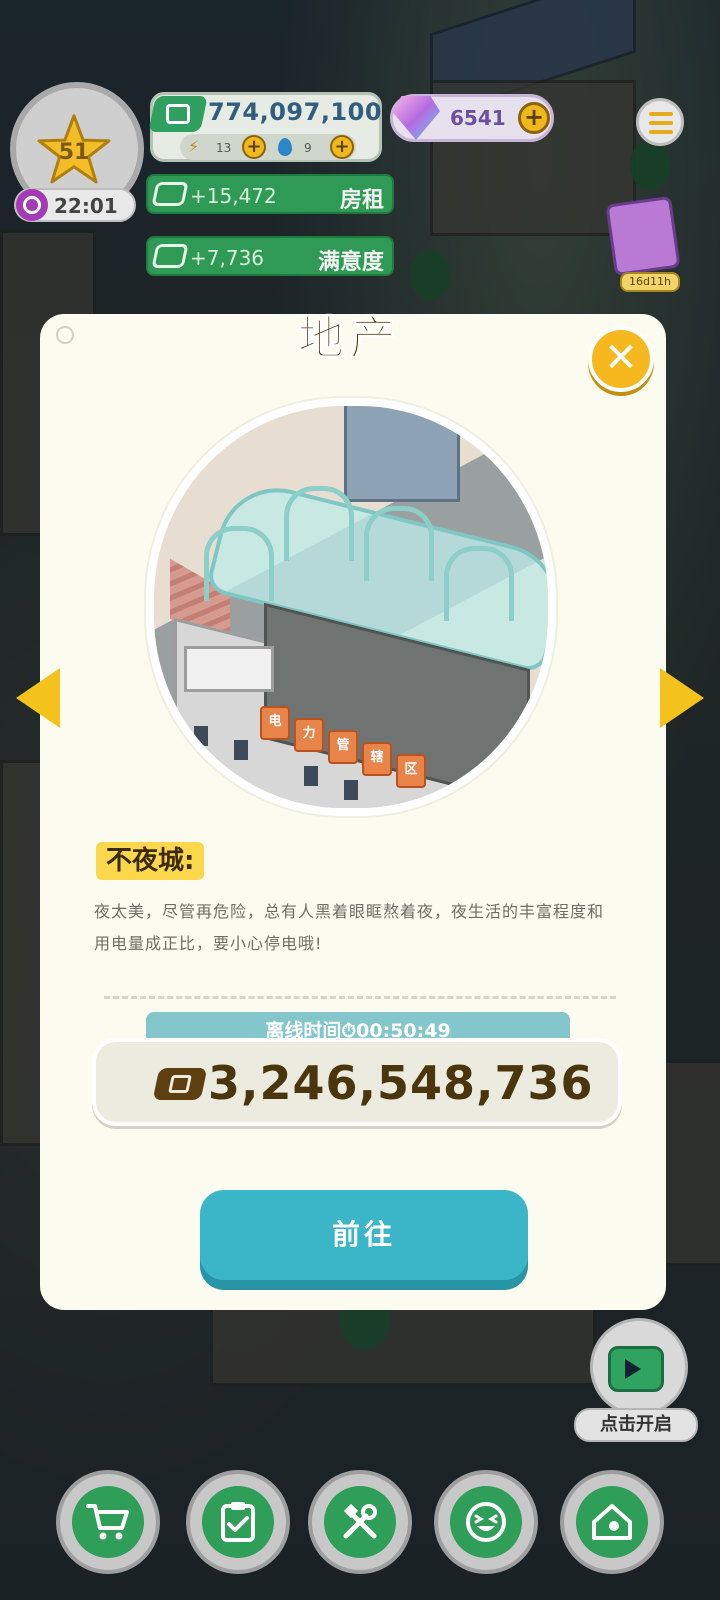 The width and height of the screenshot is (720, 1600). I want to click on satisfaction-income-bar: +7,736 满意度, so click(270, 256).